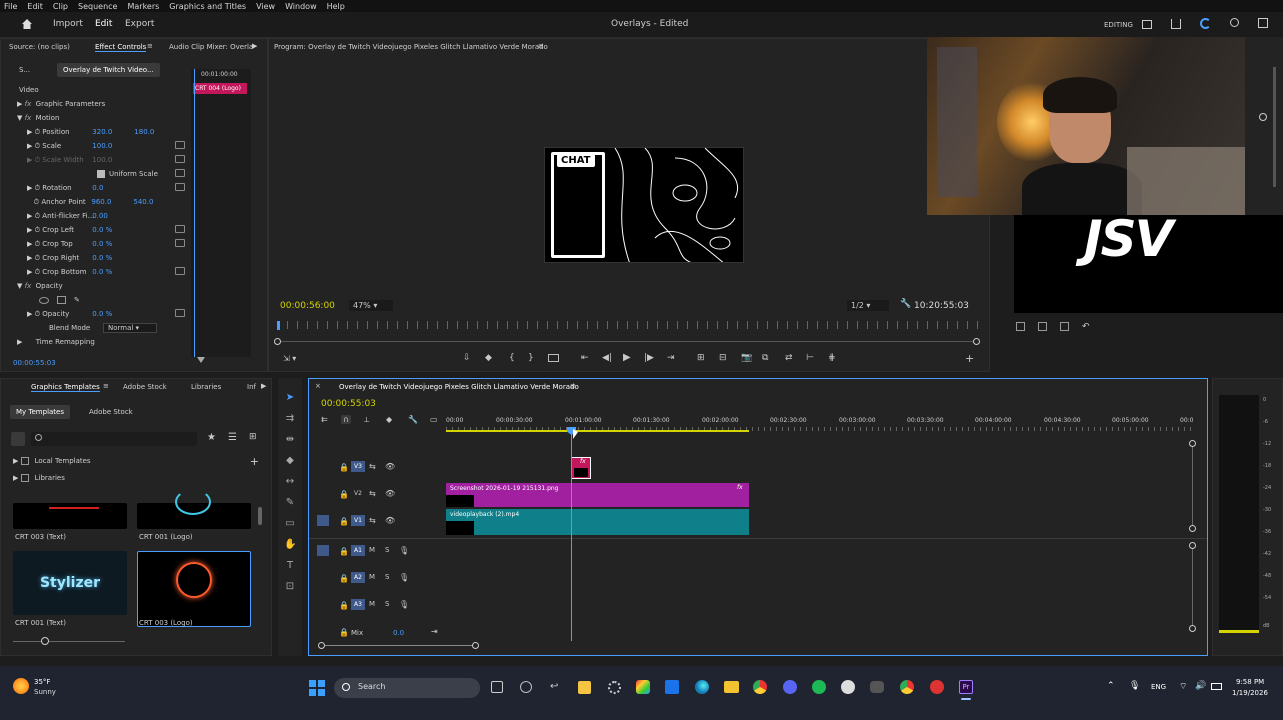 The height and width of the screenshot is (720, 1283). I want to click on menu-icon: ≡, so click(150, 46).